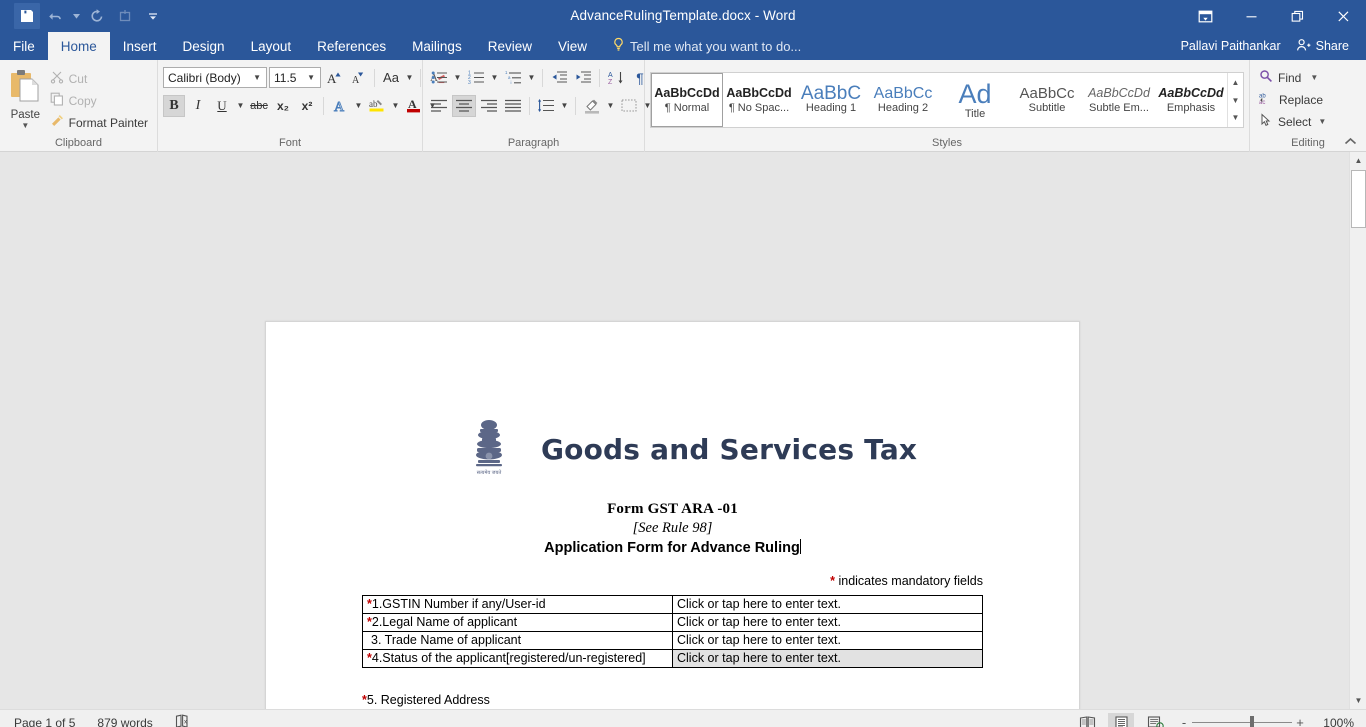 The width and height of the screenshot is (1366, 727). What do you see at coordinates (975, 100) in the screenshot?
I see `style-title: Ad Title` at bounding box center [975, 100].